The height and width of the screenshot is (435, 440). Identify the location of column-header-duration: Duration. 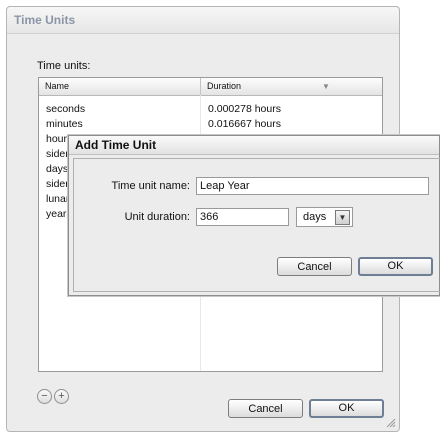
(224, 86).